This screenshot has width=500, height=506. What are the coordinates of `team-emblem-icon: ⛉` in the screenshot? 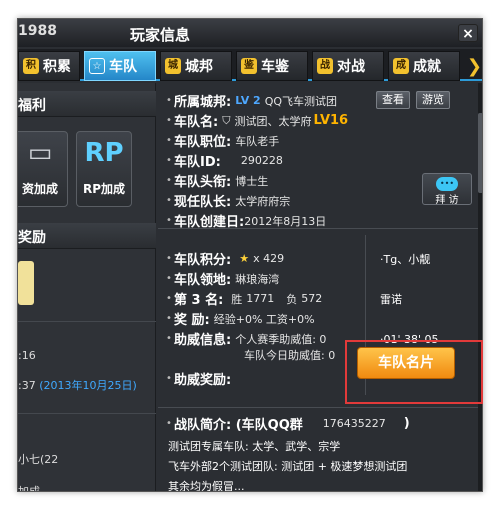 It's located at (226, 120).